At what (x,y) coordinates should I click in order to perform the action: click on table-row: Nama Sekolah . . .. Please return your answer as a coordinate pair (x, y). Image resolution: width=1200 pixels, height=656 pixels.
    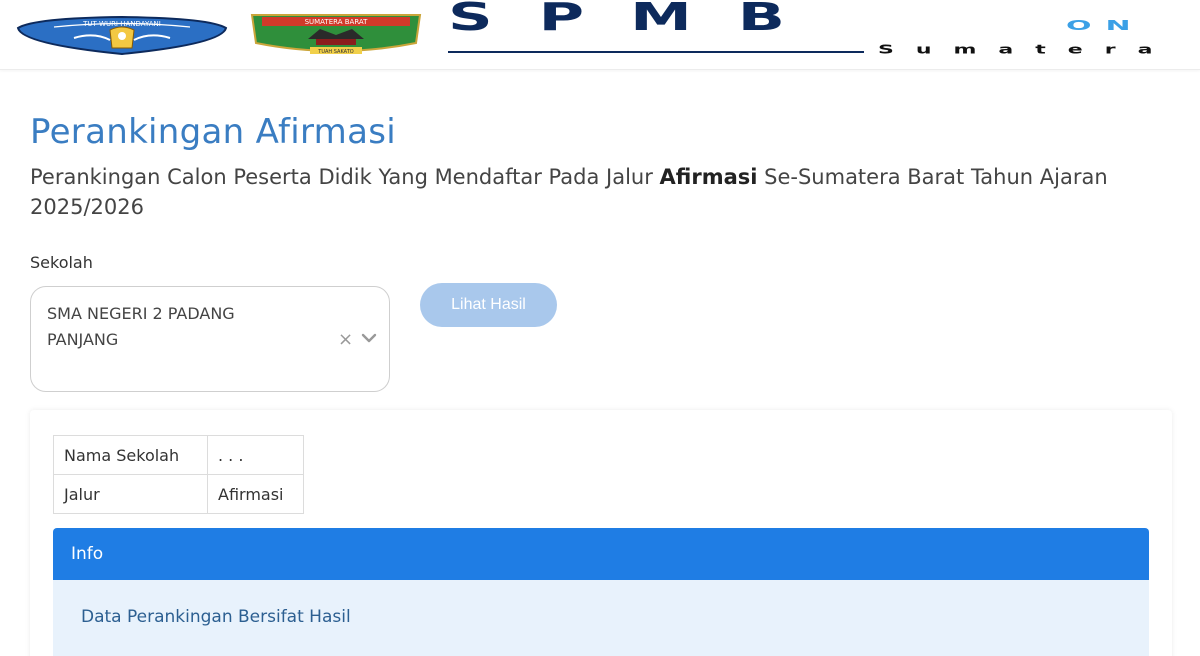
    Looking at the image, I should click on (178, 455).